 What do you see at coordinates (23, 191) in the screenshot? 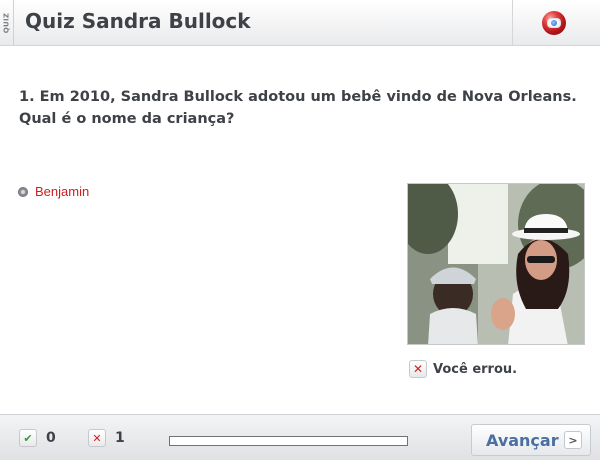
I see `radio-icon` at bounding box center [23, 191].